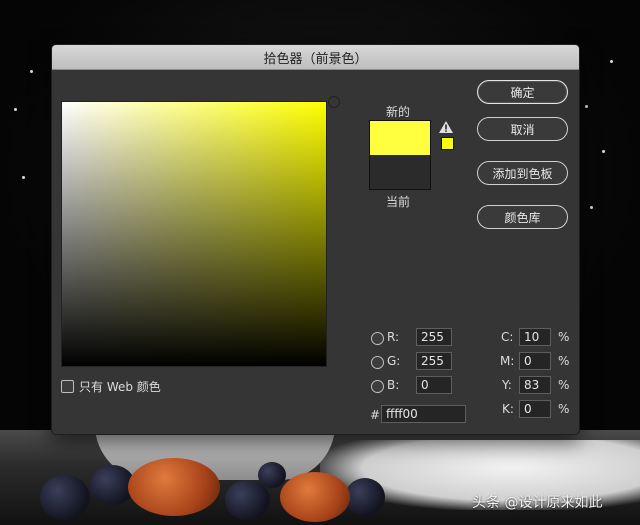 The height and width of the screenshot is (525, 640). What do you see at coordinates (564, 385) in the screenshot?
I see `y-unit: %` at bounding box center [564, 385].